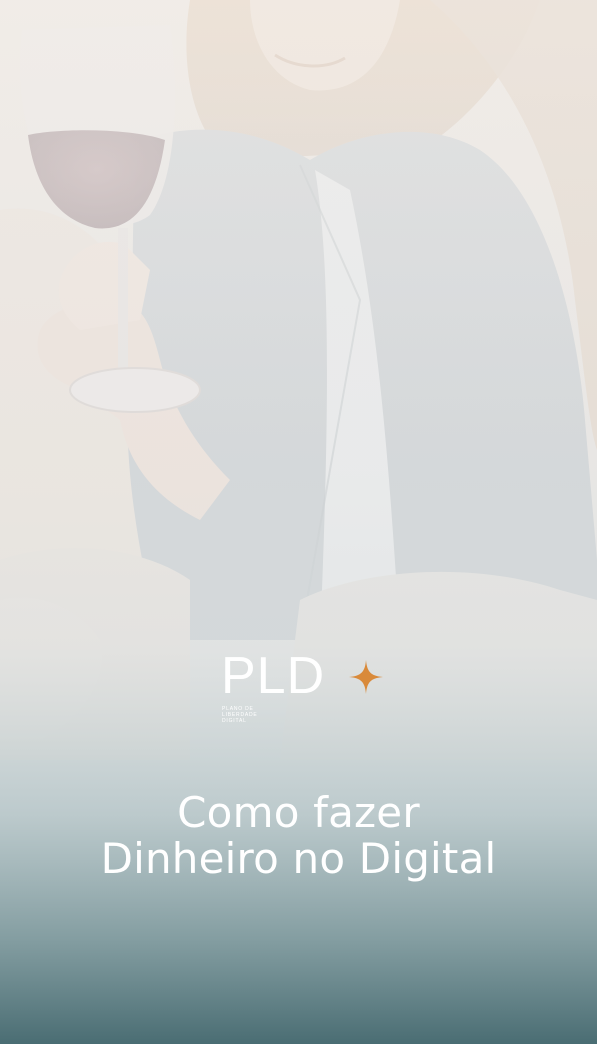  I want to click on headline-line-1: Como fazer, so click(298, 812).